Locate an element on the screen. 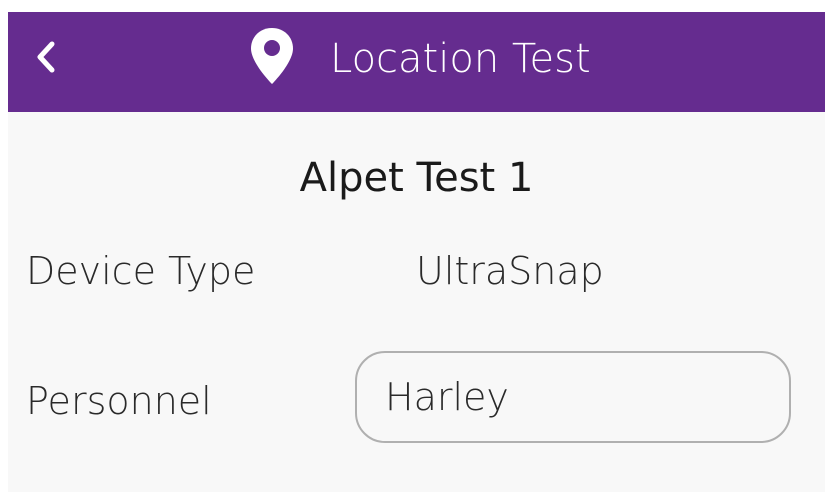  personnel-input is located at coordinates (573, 397).